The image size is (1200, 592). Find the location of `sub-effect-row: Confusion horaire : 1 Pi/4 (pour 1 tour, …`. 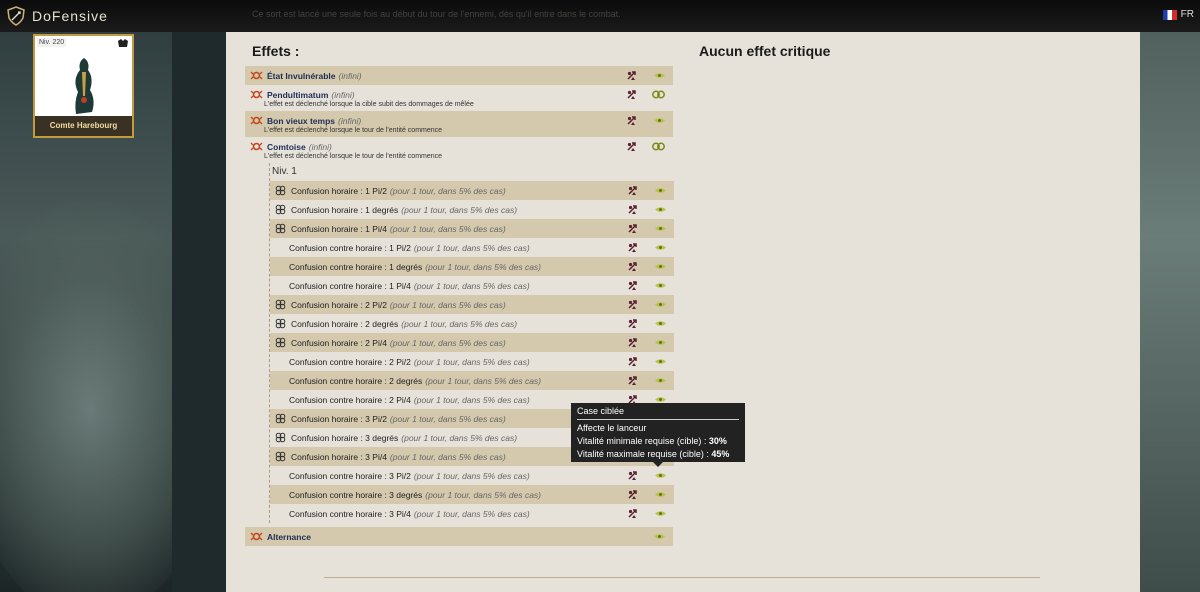

sub-effect-row: Confusion horaire : 1 Pi/4 (pour 1 tour, … is located at coordinates (472, 228).